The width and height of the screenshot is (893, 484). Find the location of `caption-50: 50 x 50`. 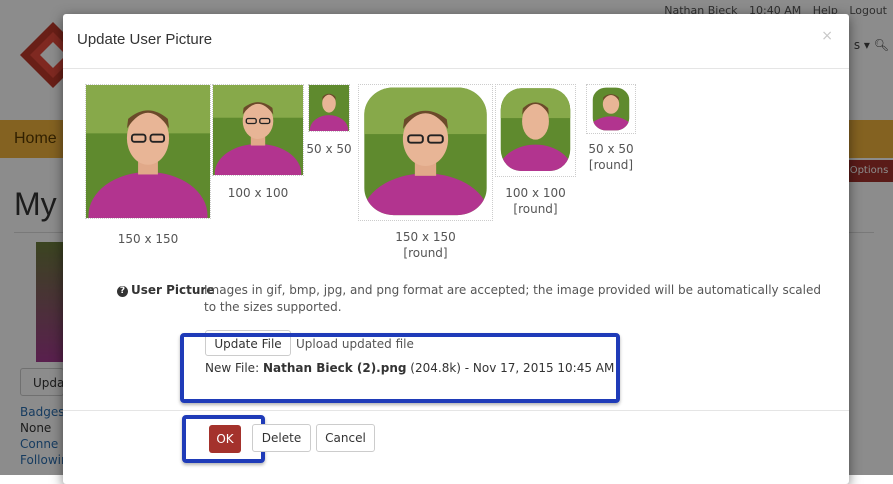

caption-50: 50 x 50 is located at coordinates (329, 149).